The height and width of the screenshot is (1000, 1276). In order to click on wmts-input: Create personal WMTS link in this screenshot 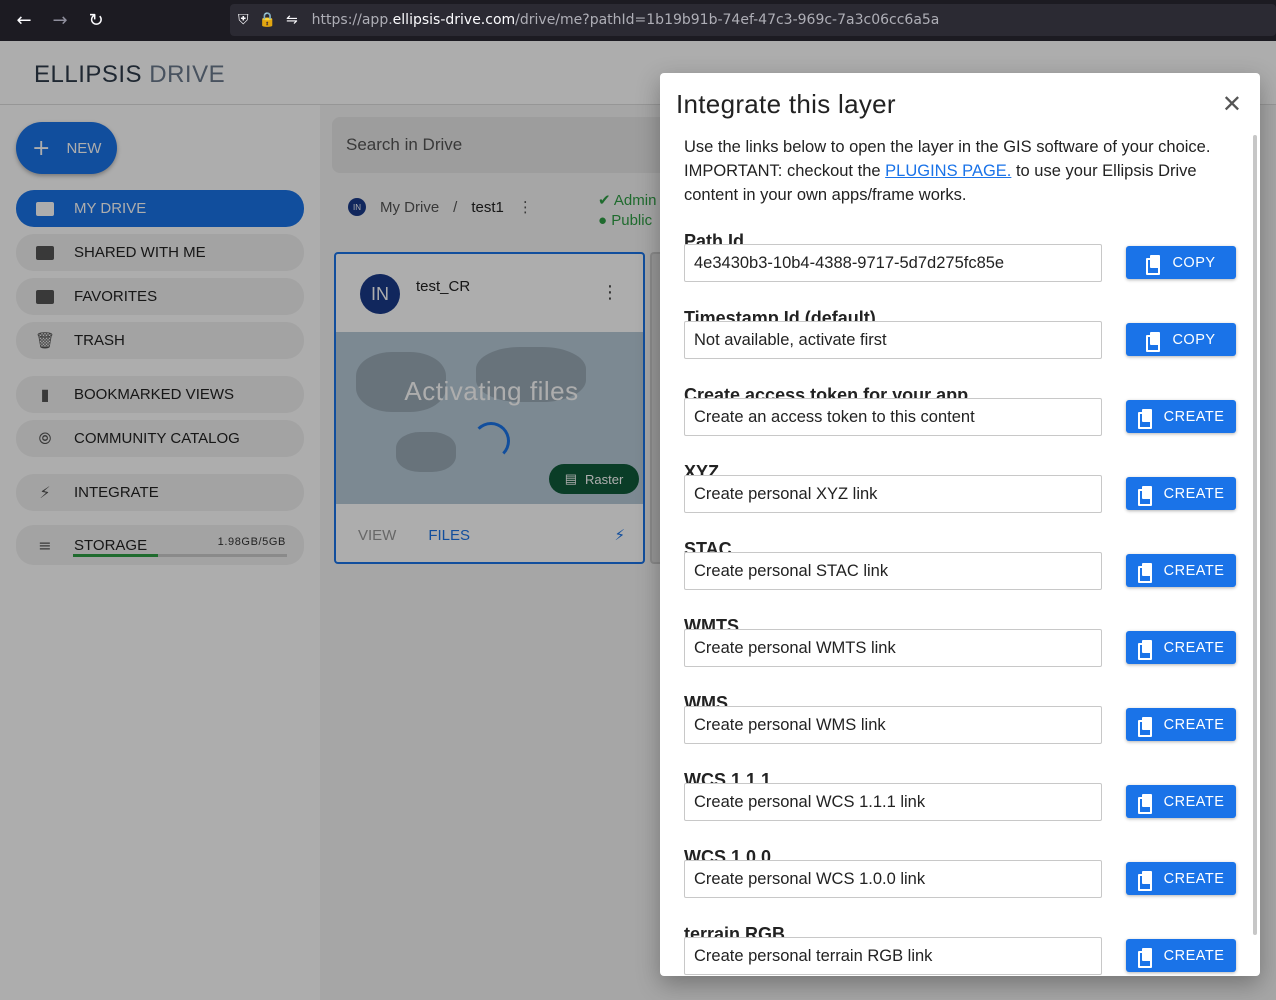, I will do `click(893, 648)`.